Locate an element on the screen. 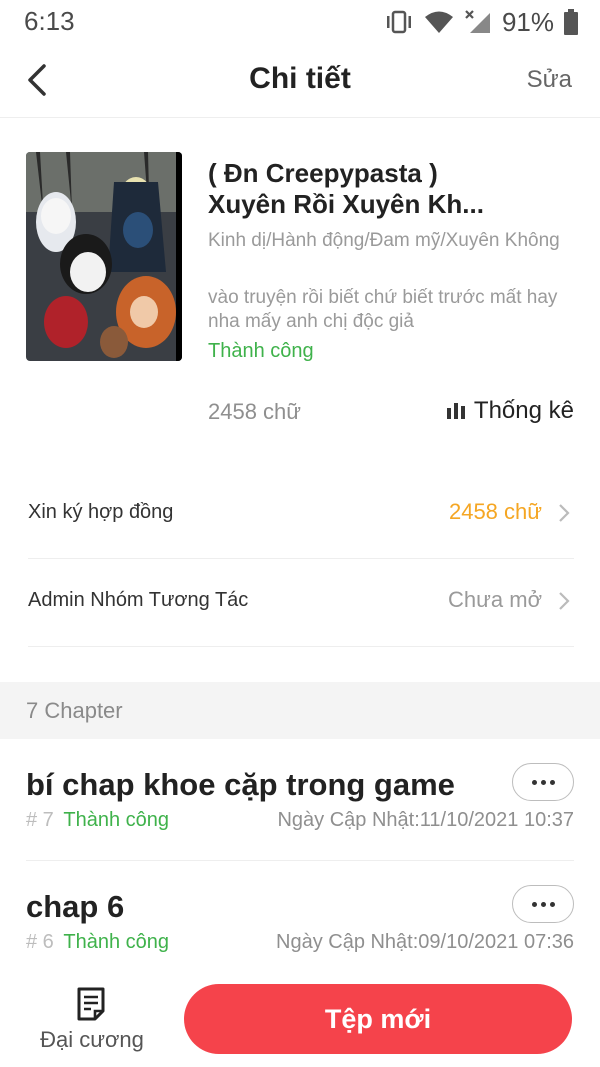 The height and width of the screenshot is (1067, 600). signal-icon is located at coordinates (477, 21).